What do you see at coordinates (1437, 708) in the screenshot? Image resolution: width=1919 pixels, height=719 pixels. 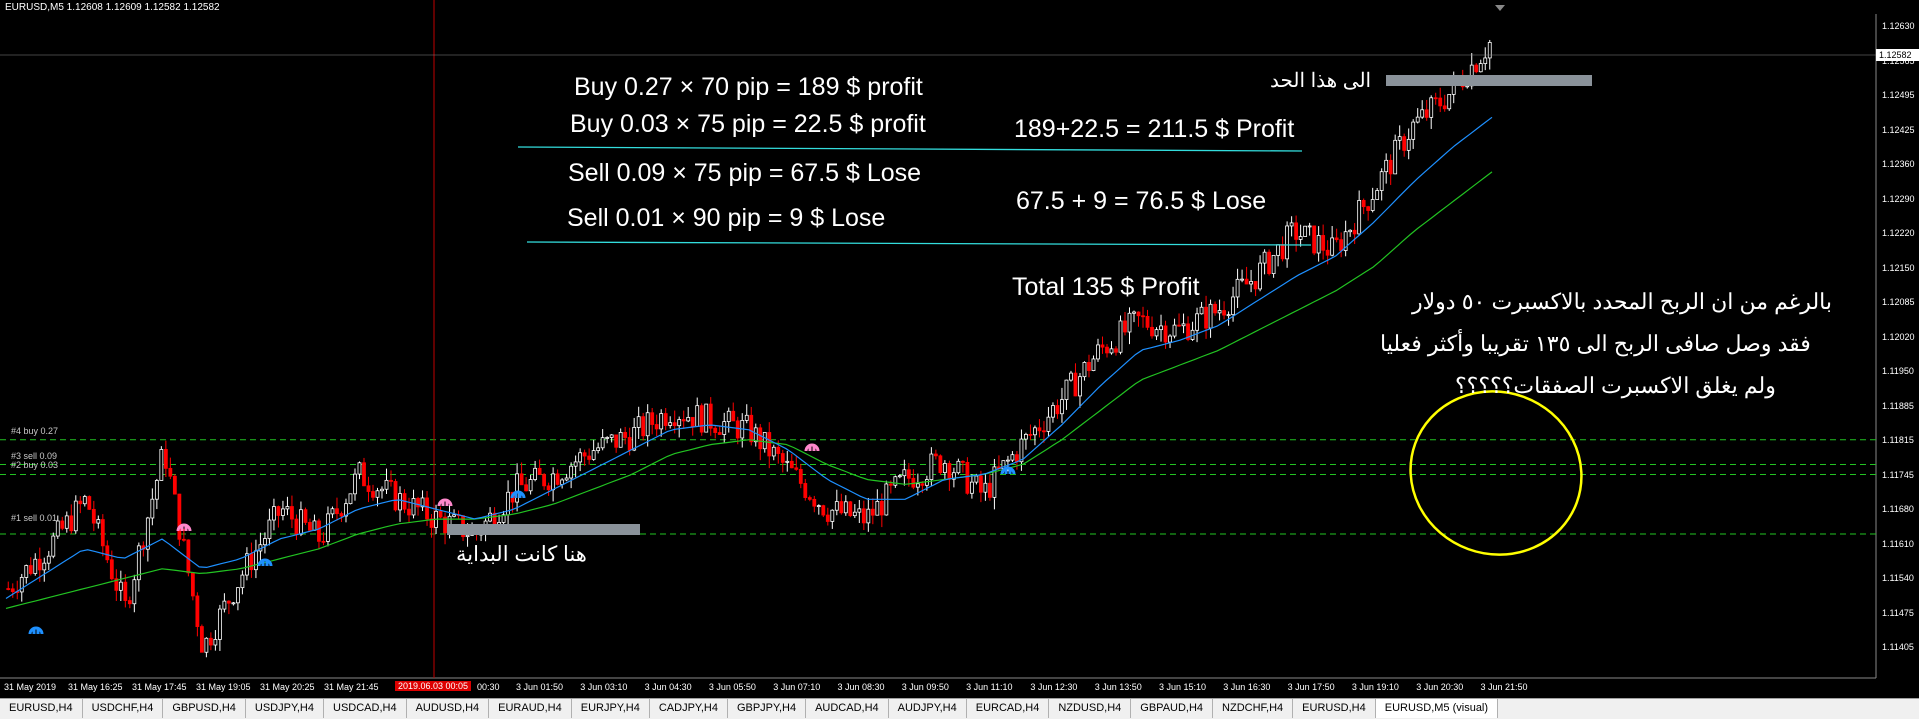 I see `chart-tab: EURUSD,M5 (visual)` at bounding box center [1437, 708].